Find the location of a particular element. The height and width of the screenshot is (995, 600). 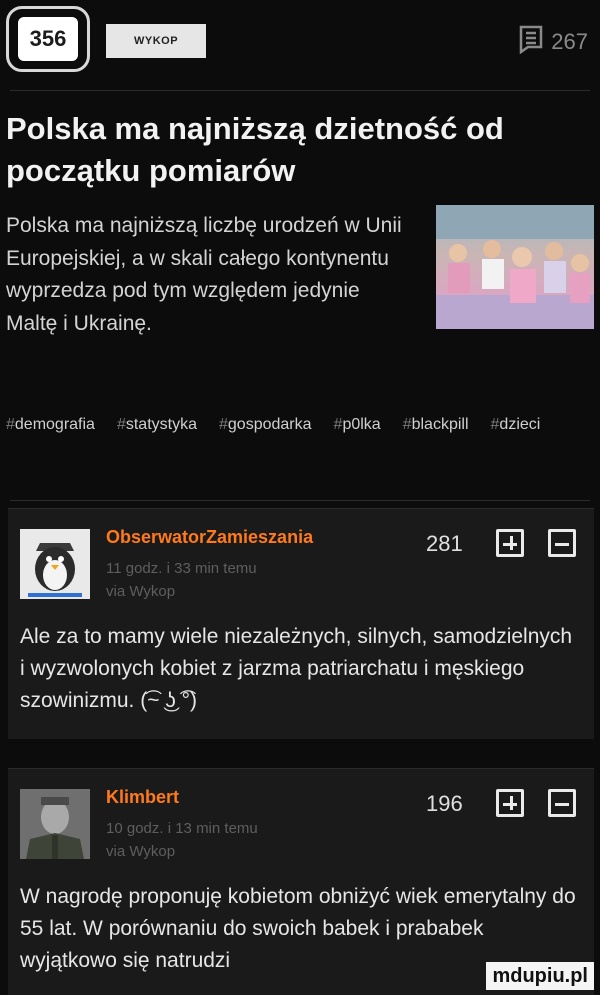

top-bar: 356 WYKOP 267 is located at coordinates (300, 44).